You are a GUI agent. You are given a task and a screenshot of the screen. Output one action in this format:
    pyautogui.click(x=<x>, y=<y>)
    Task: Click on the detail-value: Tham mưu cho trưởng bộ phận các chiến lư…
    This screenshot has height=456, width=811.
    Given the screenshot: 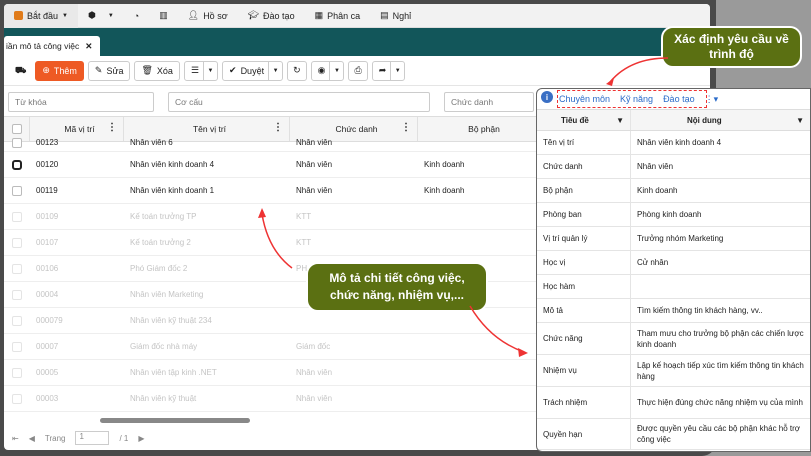 What is the action you would take?
    pyautogui.click(x=720, y=338)
    